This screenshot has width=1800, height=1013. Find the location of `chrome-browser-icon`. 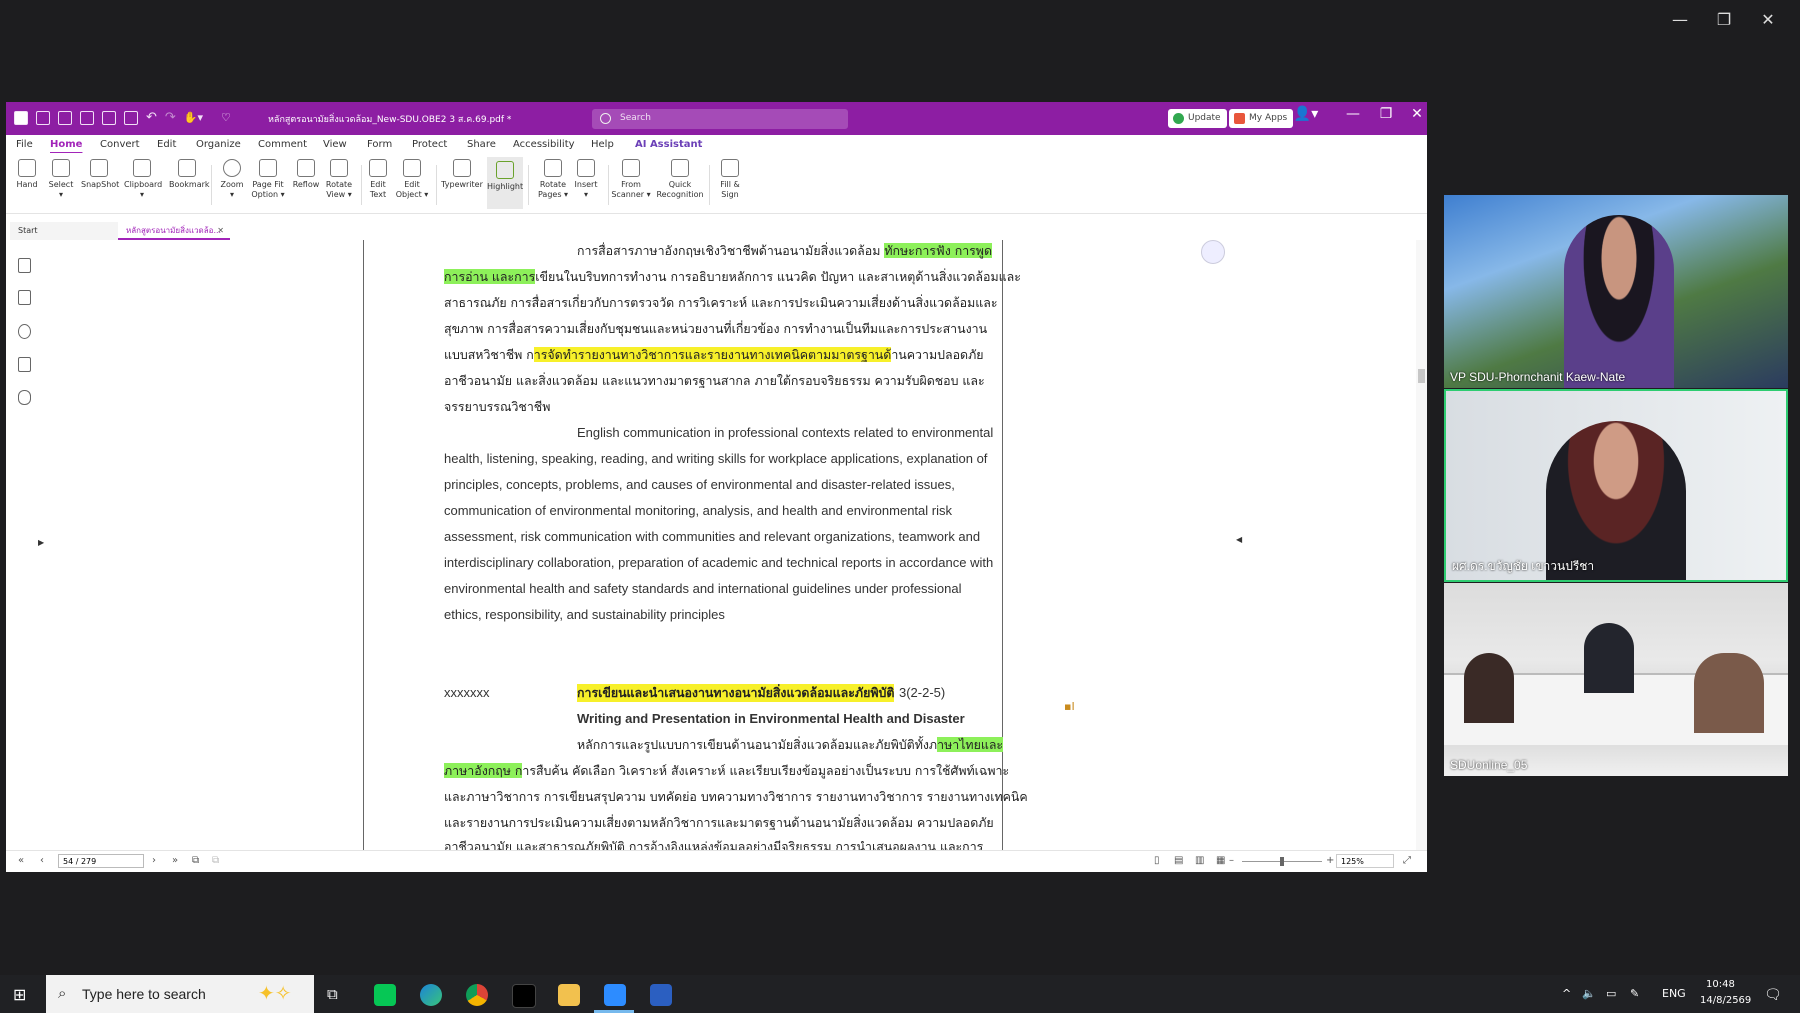

chrome-browser-icon is located at coordinates (477, 995).